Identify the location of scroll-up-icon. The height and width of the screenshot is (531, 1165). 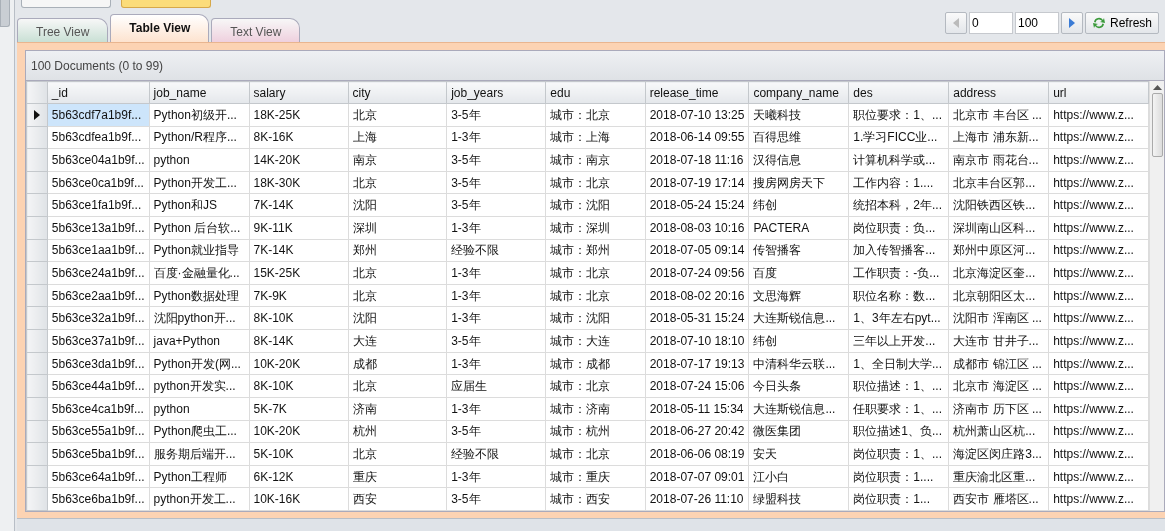
(1157, 88).